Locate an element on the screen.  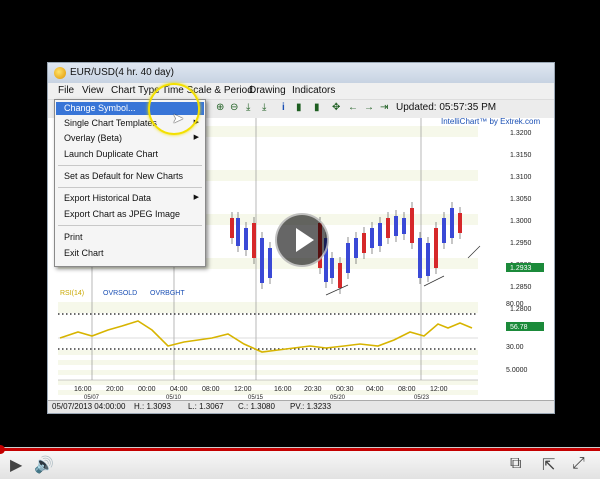
menu-item-launch-duplicate: Launch Duplicate Chart is located at coordinates (130, 155).